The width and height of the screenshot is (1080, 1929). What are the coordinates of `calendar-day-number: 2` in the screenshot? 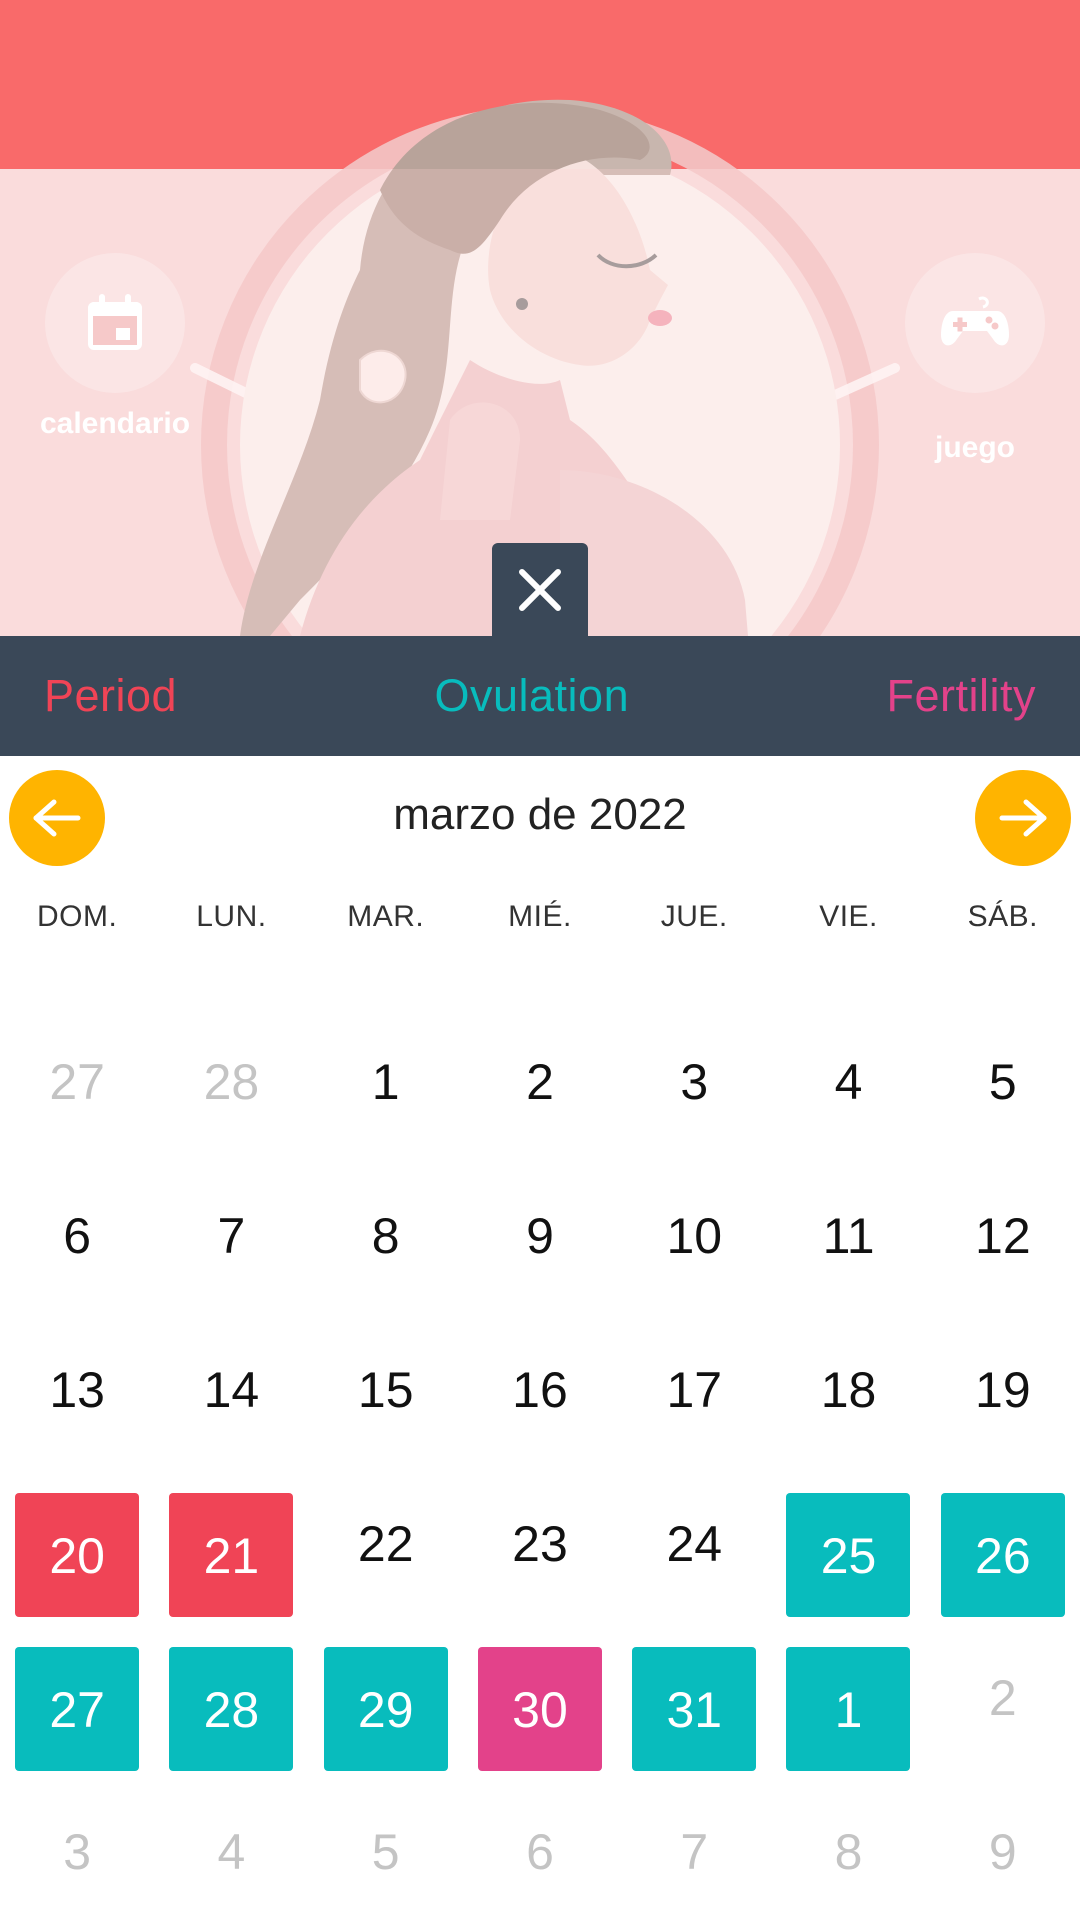 It's located at (1002, 1698).